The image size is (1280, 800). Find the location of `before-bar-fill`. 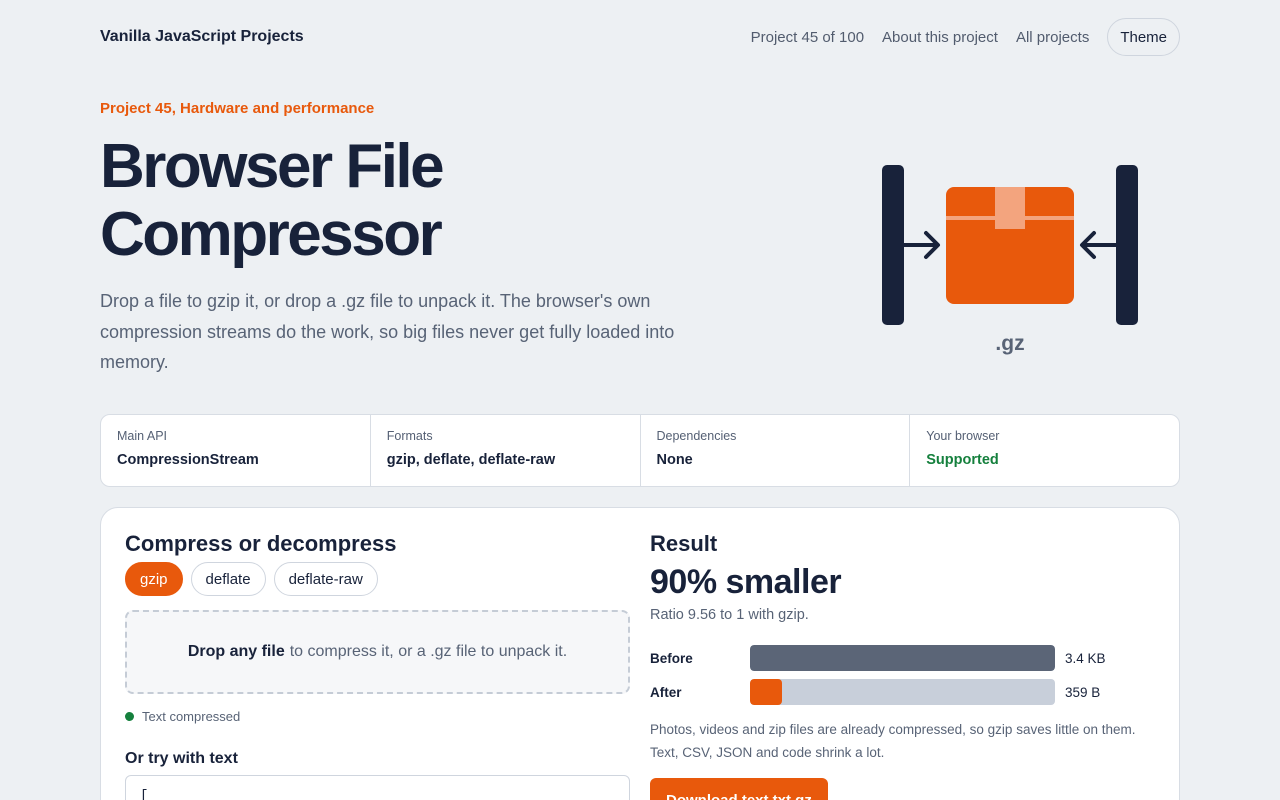

before-bar-fill is located at coordinates (902, 658).